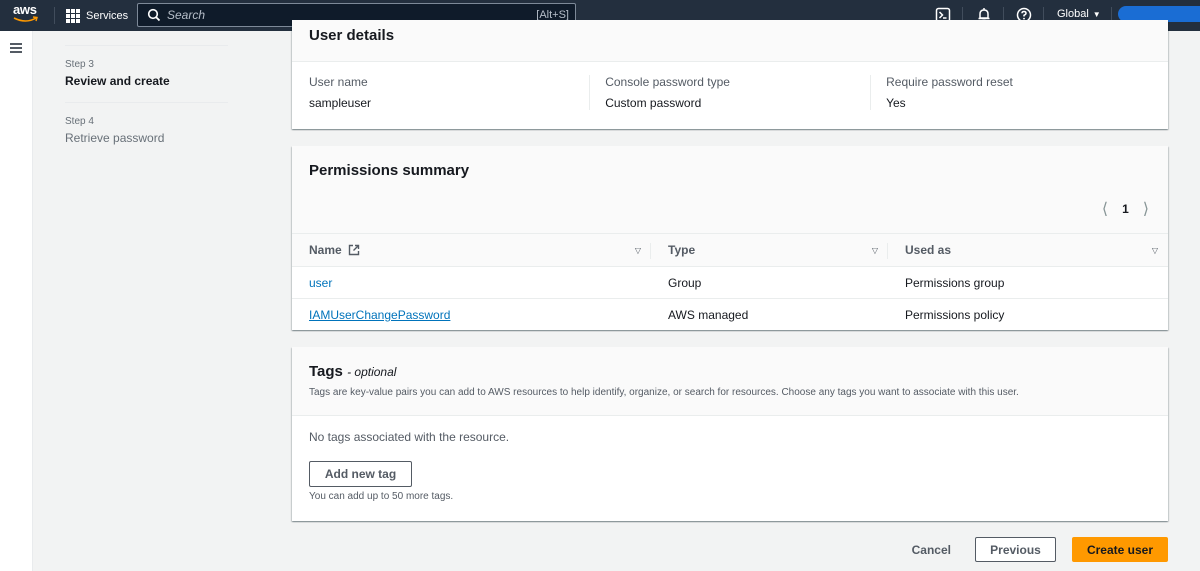 This screenshot has width=1200, height=571. Describe the element at coordinates (325, 250) in the screenshot. I see `column-header-label: Name` at that location.